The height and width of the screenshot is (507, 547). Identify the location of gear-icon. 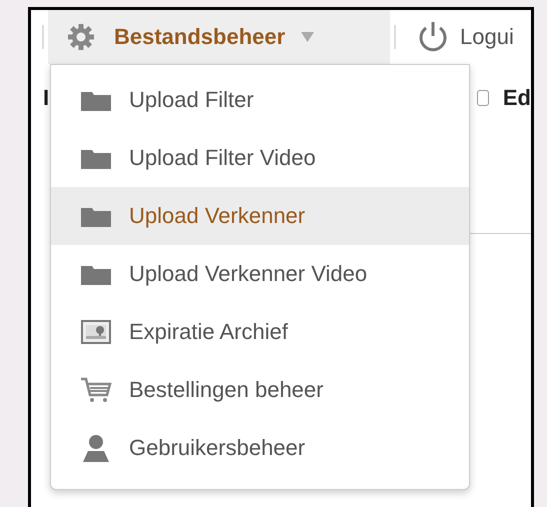
(81, 37).